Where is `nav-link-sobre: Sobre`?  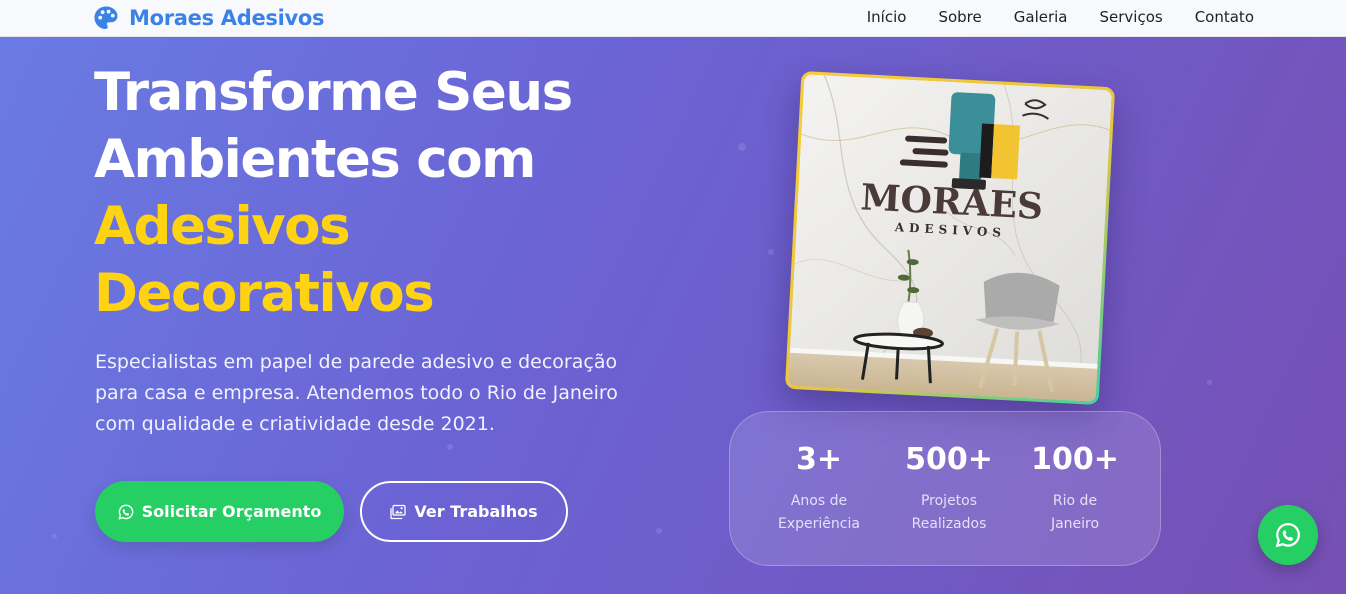
nav-link-sobre: Sobre is located at coordinates (959, 17).